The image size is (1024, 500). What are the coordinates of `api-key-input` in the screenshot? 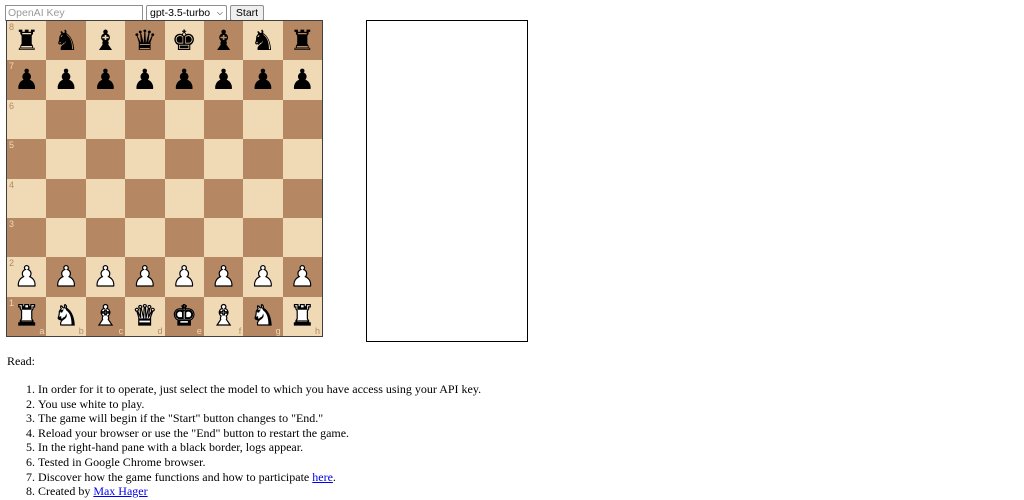 It's located at (74, 12).